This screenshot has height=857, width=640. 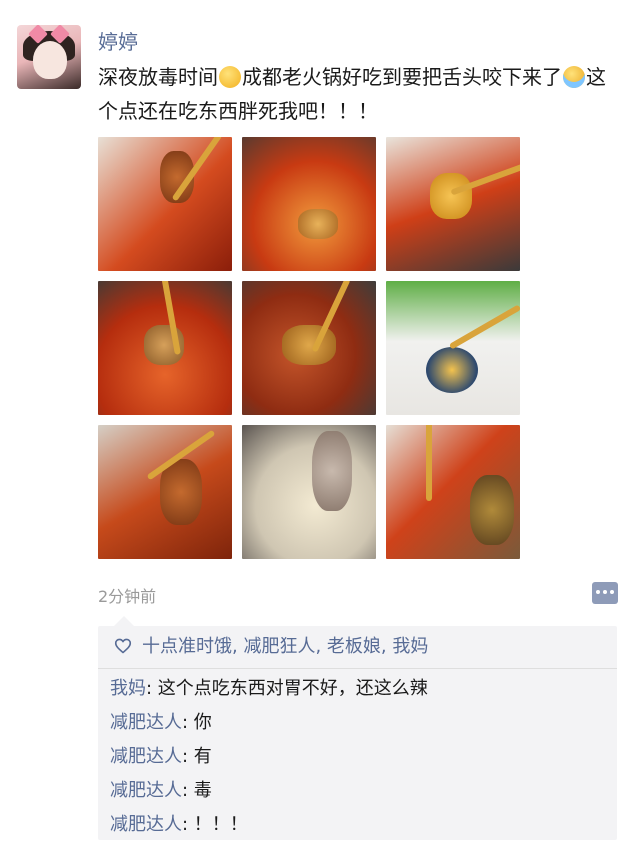 I want to click on photo-dragon-decor, so click(x=492, y=510).